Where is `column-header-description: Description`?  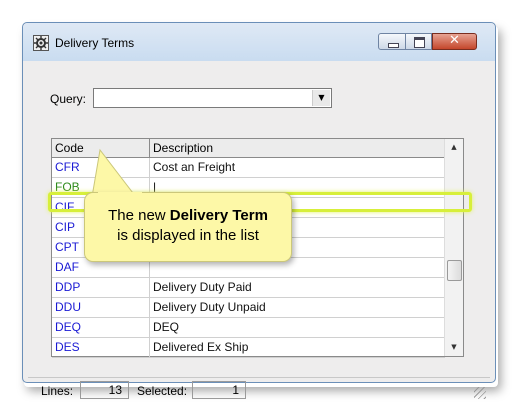
column-header-description: Description is located at coordinates (297, 148).